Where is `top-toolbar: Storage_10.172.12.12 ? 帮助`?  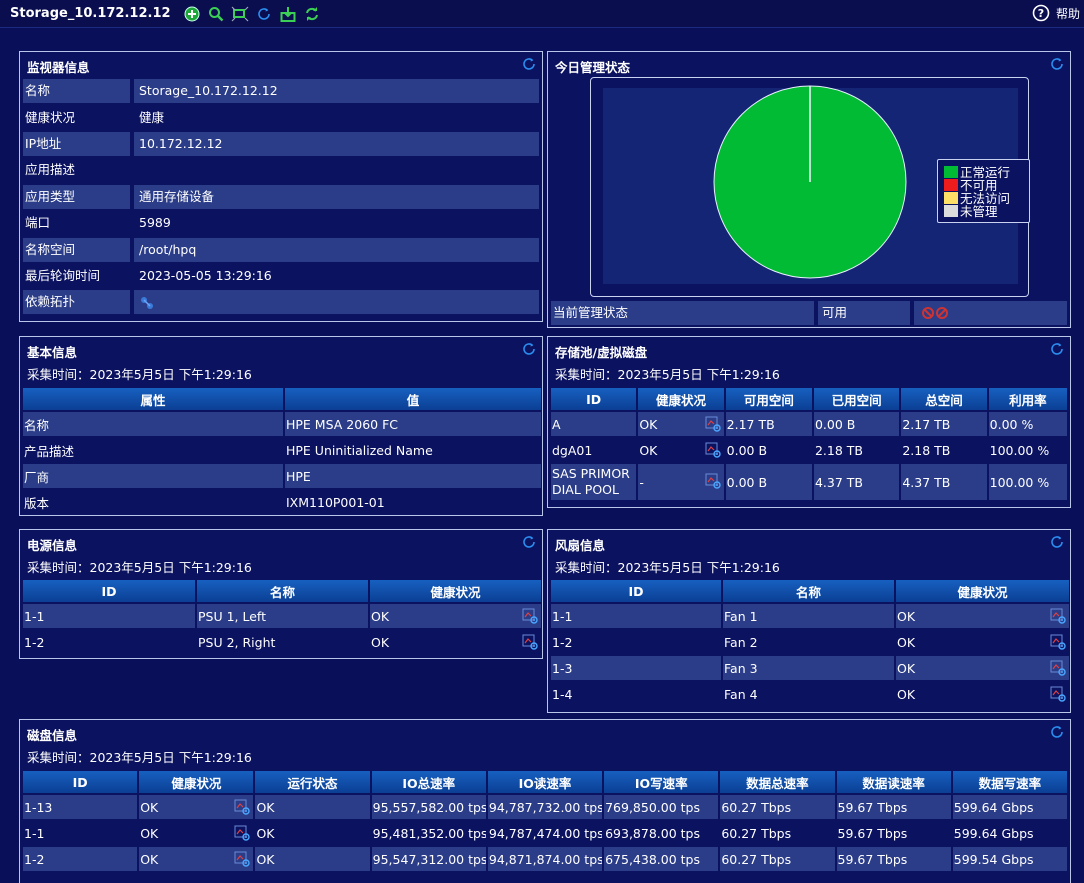
top-toolbar: Storage_10.172.12.12 ? 帮助 is located at coordinates (542, 14).